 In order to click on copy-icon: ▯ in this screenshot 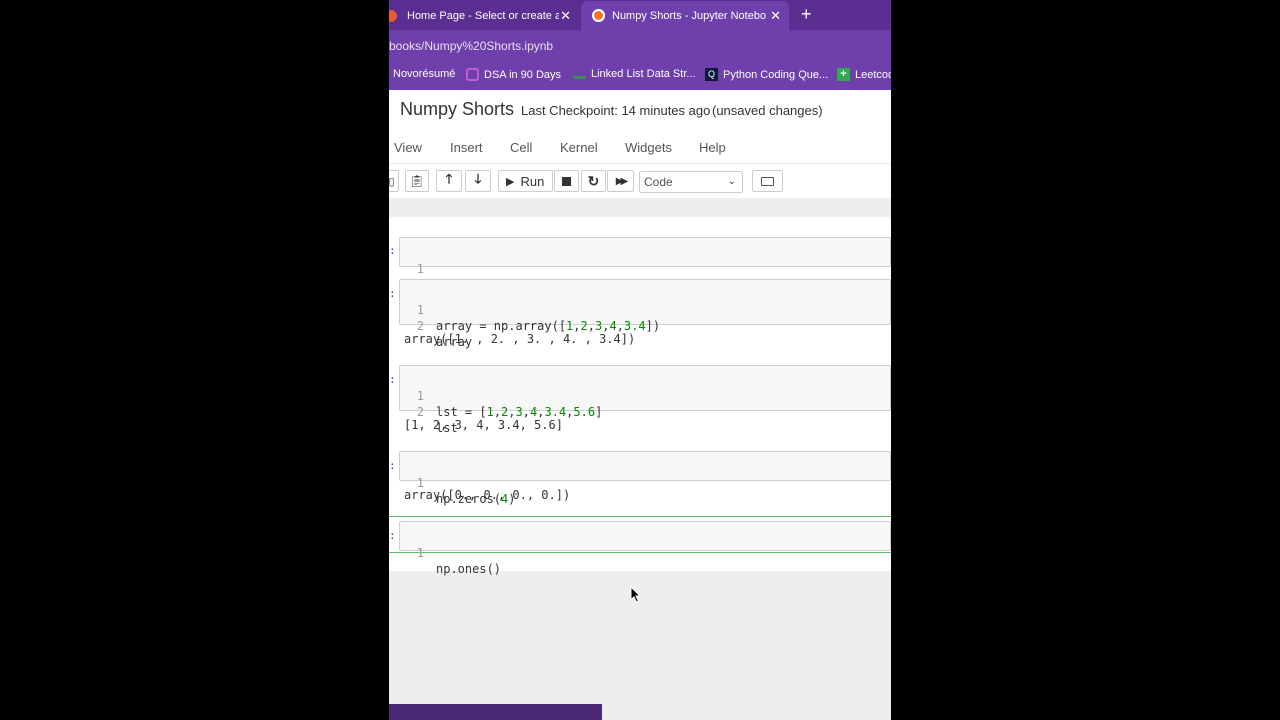, I will do `click(392, 181)`.